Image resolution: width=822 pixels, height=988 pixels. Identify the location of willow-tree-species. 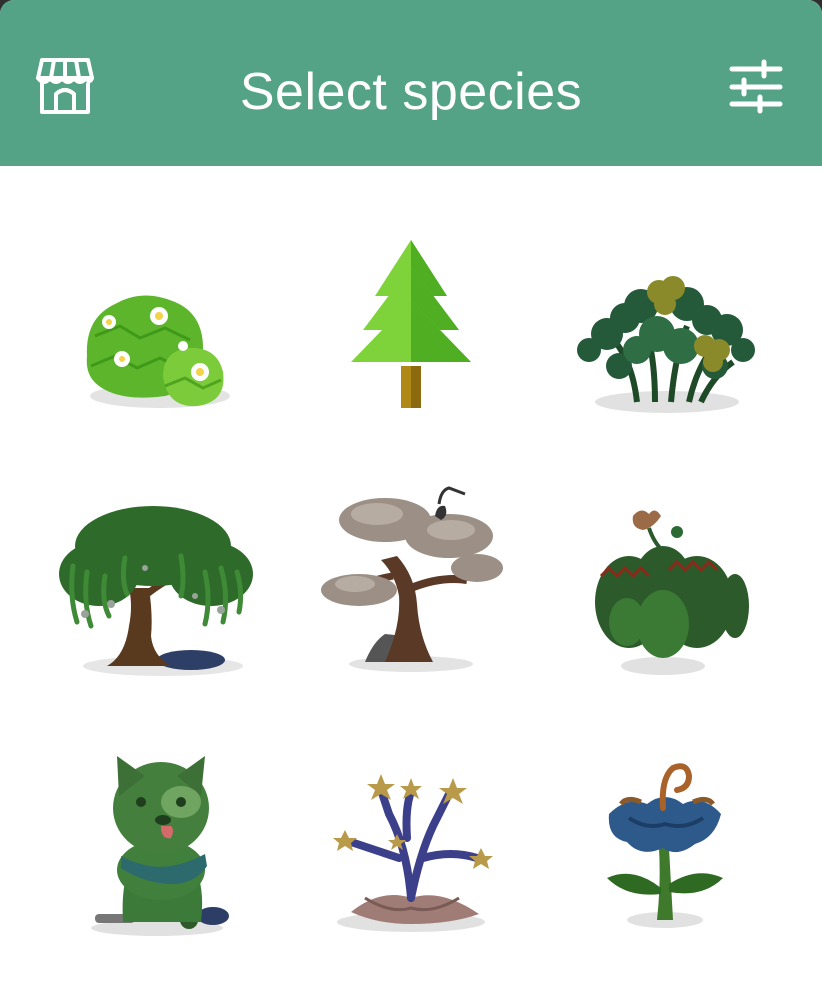
(155, 601).